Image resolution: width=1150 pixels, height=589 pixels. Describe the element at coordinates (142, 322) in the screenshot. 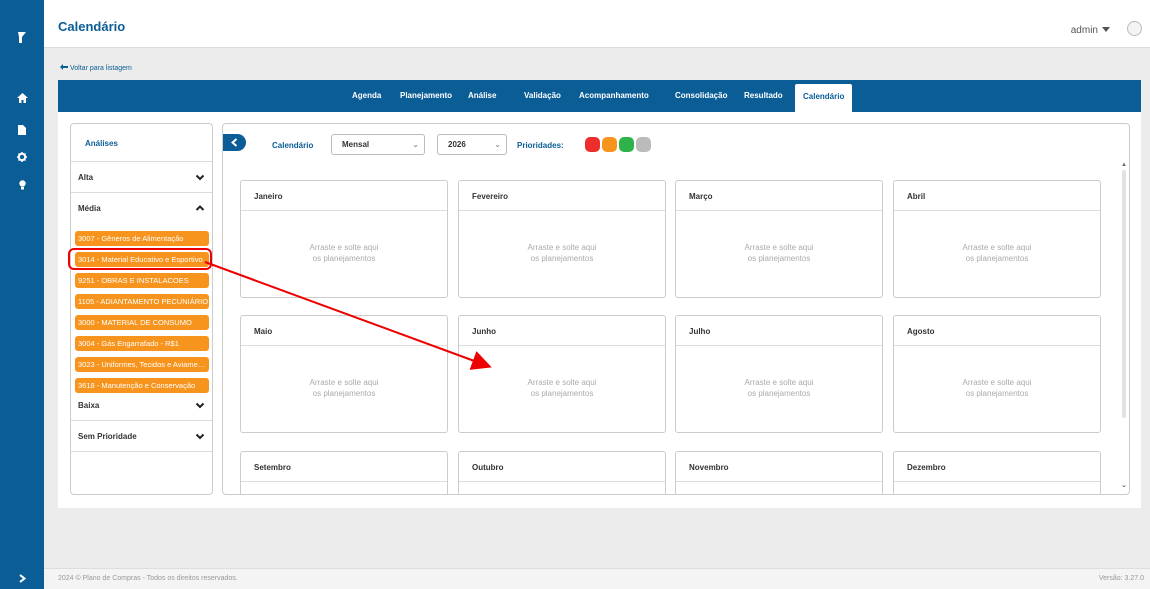

I see `analysis-item: 3000 - MATERIAL DE CONSUMO` at that location.